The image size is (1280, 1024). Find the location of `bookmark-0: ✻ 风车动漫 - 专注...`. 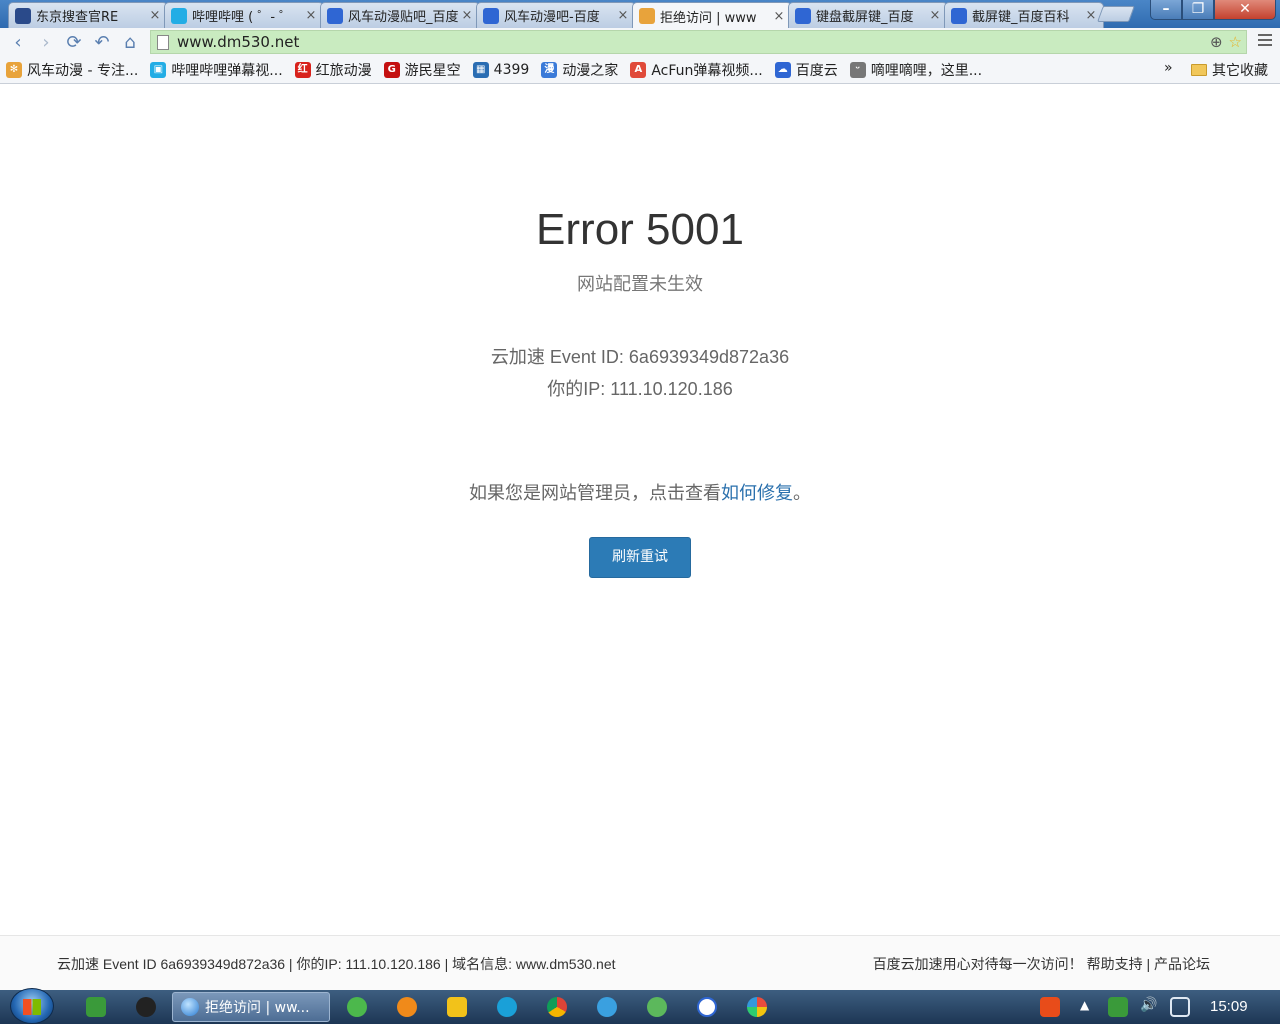

bookmark-0: ✻ 风车动漫 - 专注... is located at coordinates (72, 70).